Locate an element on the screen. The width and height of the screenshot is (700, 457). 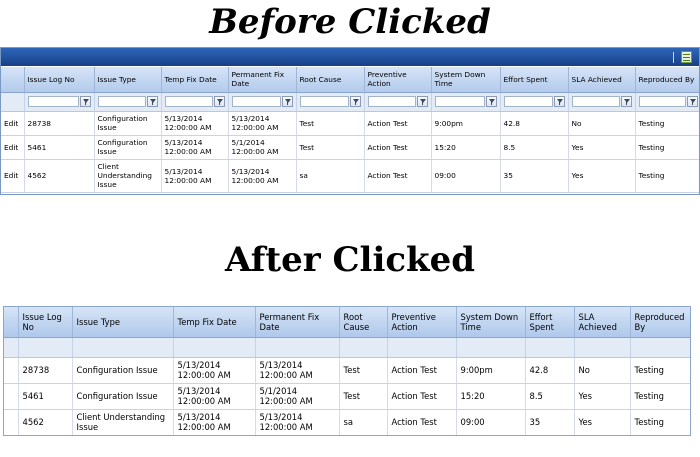
cell-root-cause: Test is located at coordinates (330, 123).